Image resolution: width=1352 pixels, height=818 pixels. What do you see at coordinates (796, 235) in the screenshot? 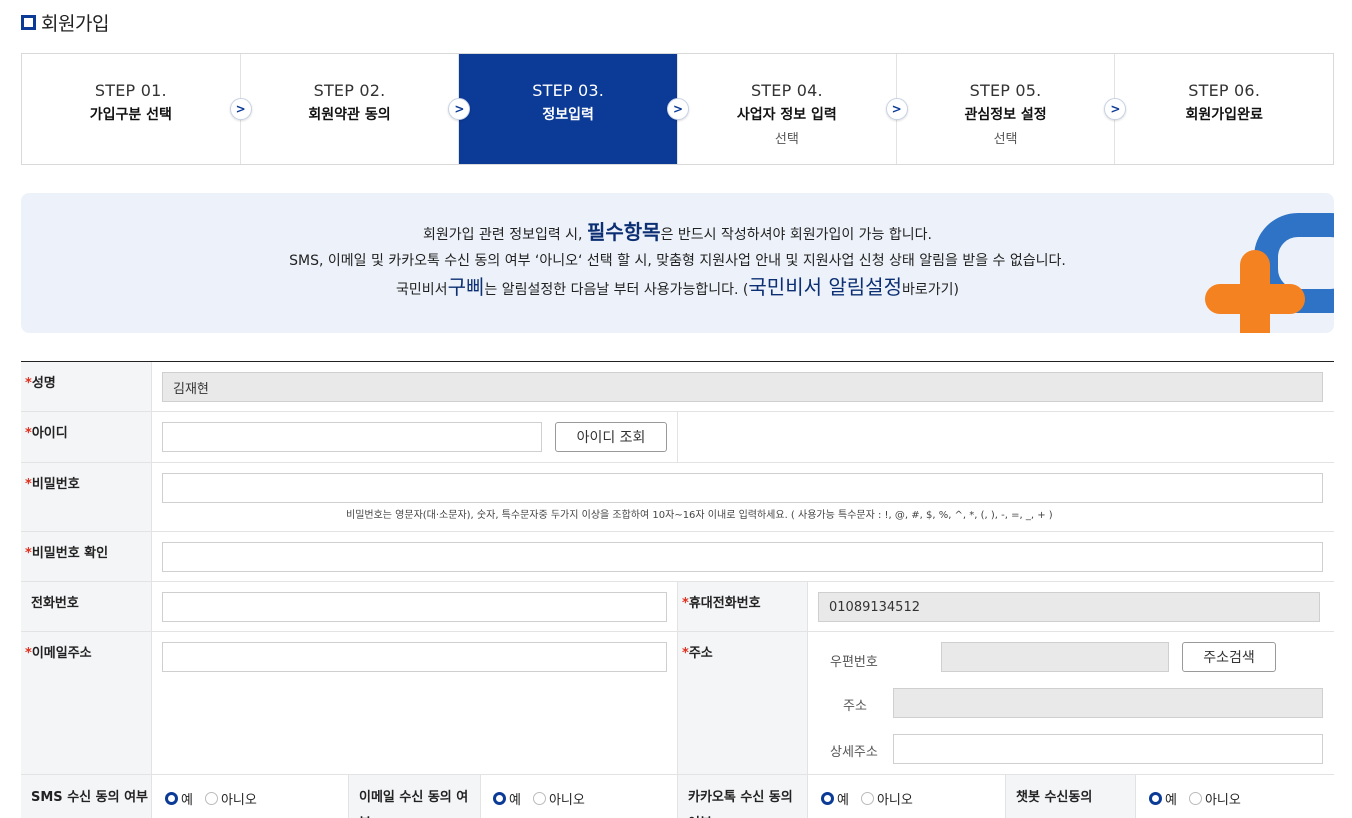
I see `notice-text: 은 반드시 작성하셔야 회원가입이 가능 합니다.` at bounding box center [796, 235].